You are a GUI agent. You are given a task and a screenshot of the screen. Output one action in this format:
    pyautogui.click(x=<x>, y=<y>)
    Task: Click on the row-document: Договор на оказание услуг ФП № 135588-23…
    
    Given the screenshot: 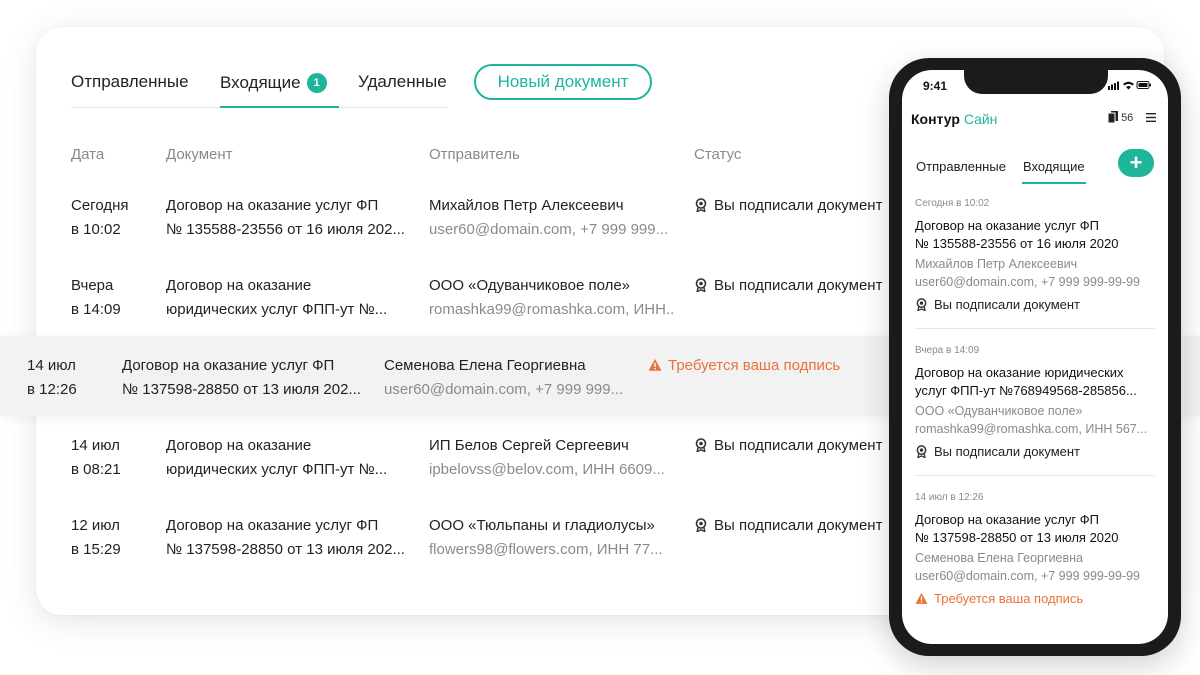 What is the action you would take?
    pyautogui.click(x=291, y=218)
    